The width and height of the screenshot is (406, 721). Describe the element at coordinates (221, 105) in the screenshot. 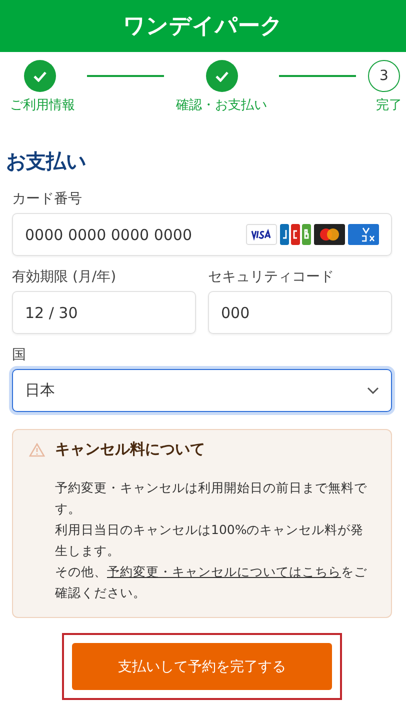

I see `step-label: 確認・お支払い` at that location.